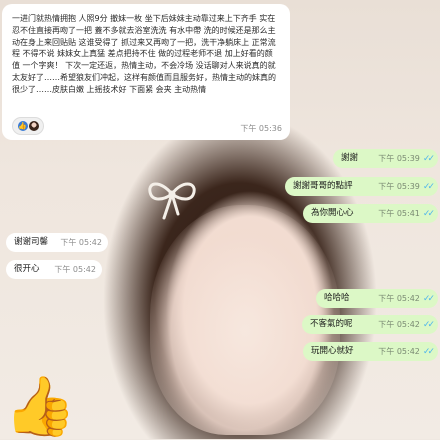 This screenshot has width=440, height=440. Describe the element at coordinates (377, 298) in the screenshot. I see `outgoing-message: 哈哈哈 下午 05:42 ✓✓` at that location.